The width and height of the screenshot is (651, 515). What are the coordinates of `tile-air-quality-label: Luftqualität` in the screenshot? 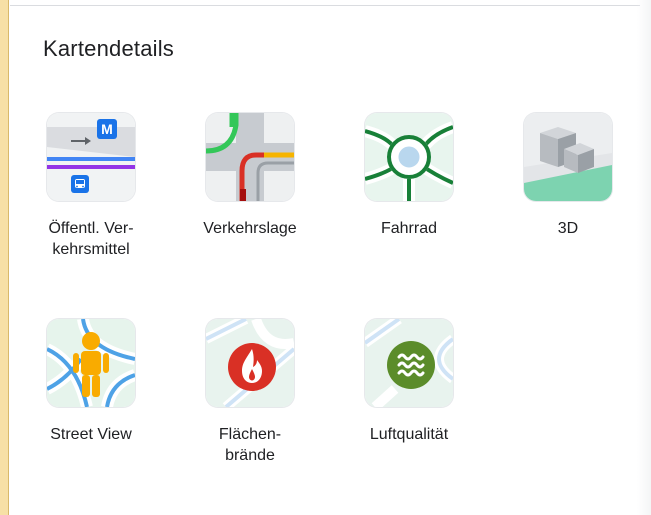 It's located at (409, 434).